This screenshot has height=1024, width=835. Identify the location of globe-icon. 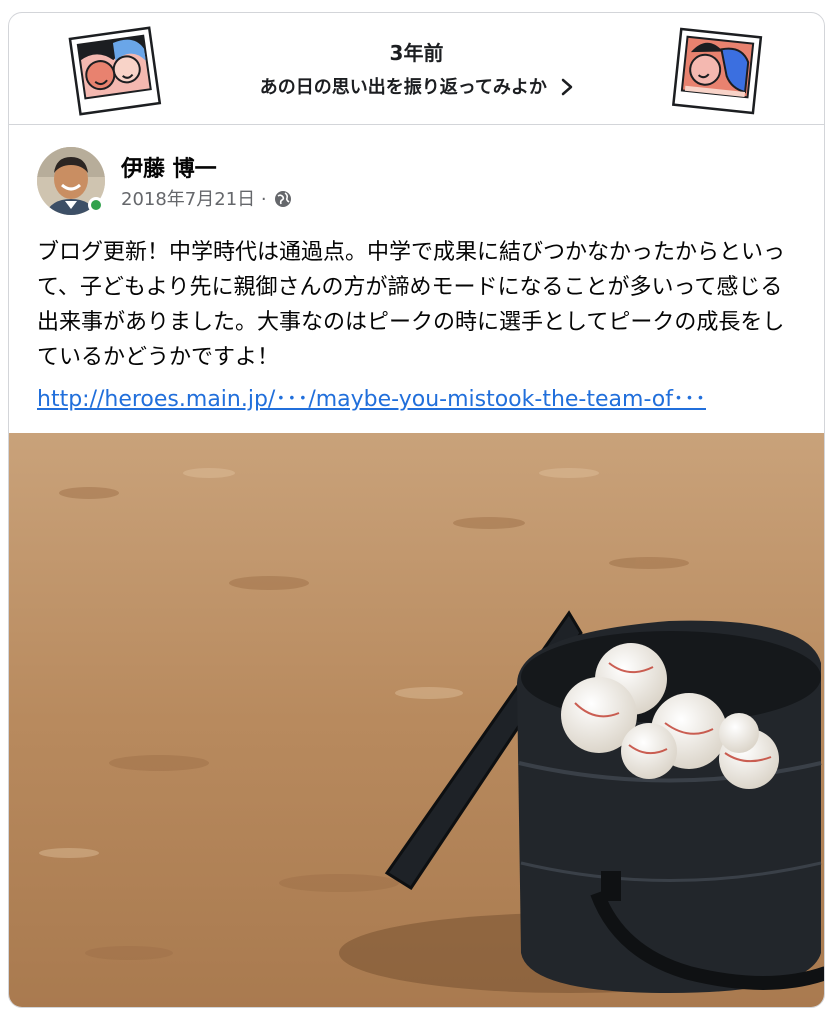
(283, 199).